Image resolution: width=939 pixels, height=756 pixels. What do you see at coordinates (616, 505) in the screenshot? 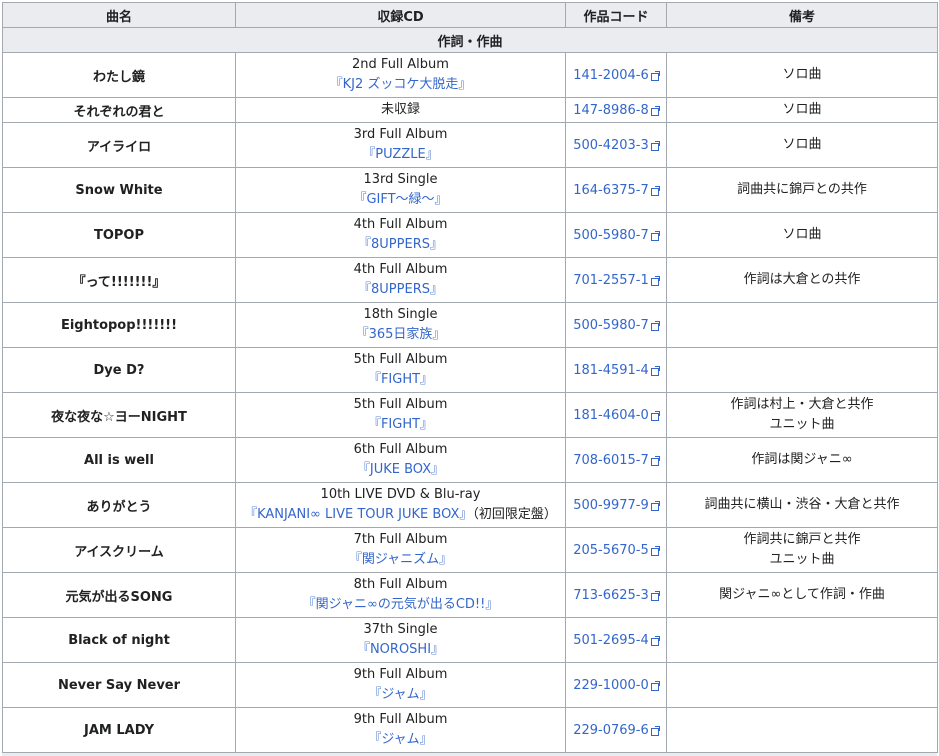
I see `work-code-link: 500-9977-9` at bounding box center [616, 505].